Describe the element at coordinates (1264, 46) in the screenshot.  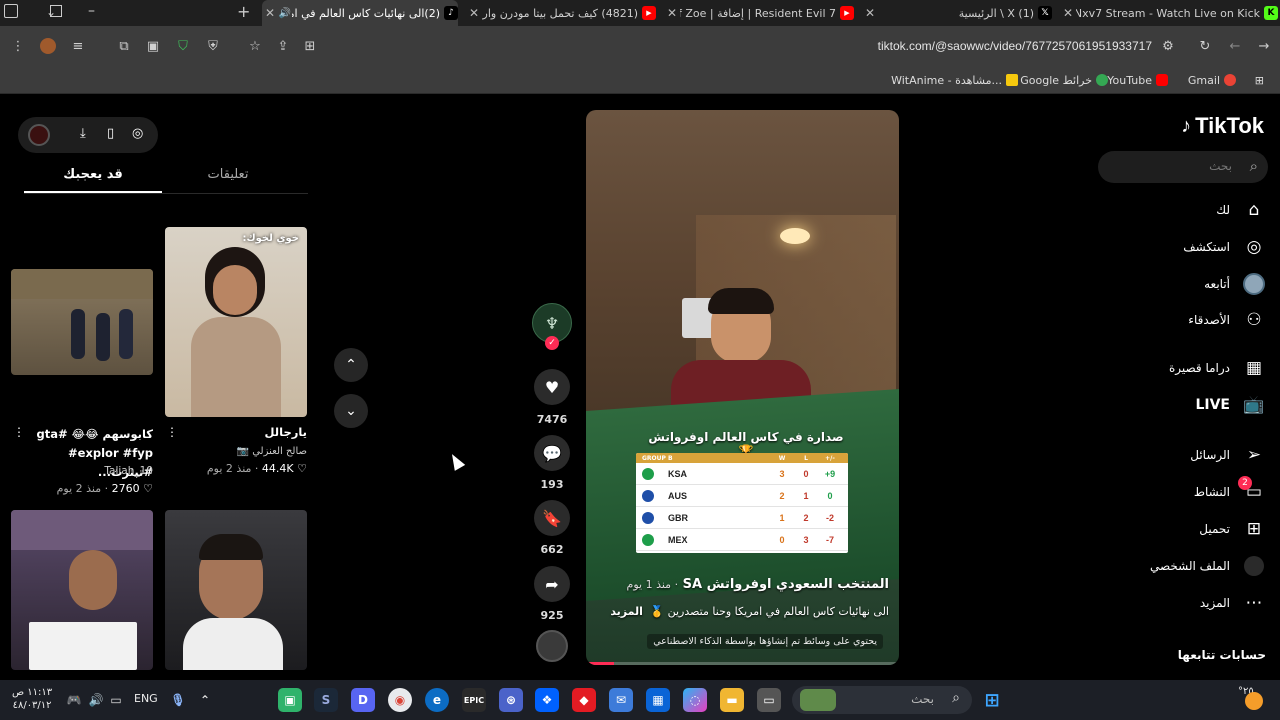
I see `back-icon: →` at that location.